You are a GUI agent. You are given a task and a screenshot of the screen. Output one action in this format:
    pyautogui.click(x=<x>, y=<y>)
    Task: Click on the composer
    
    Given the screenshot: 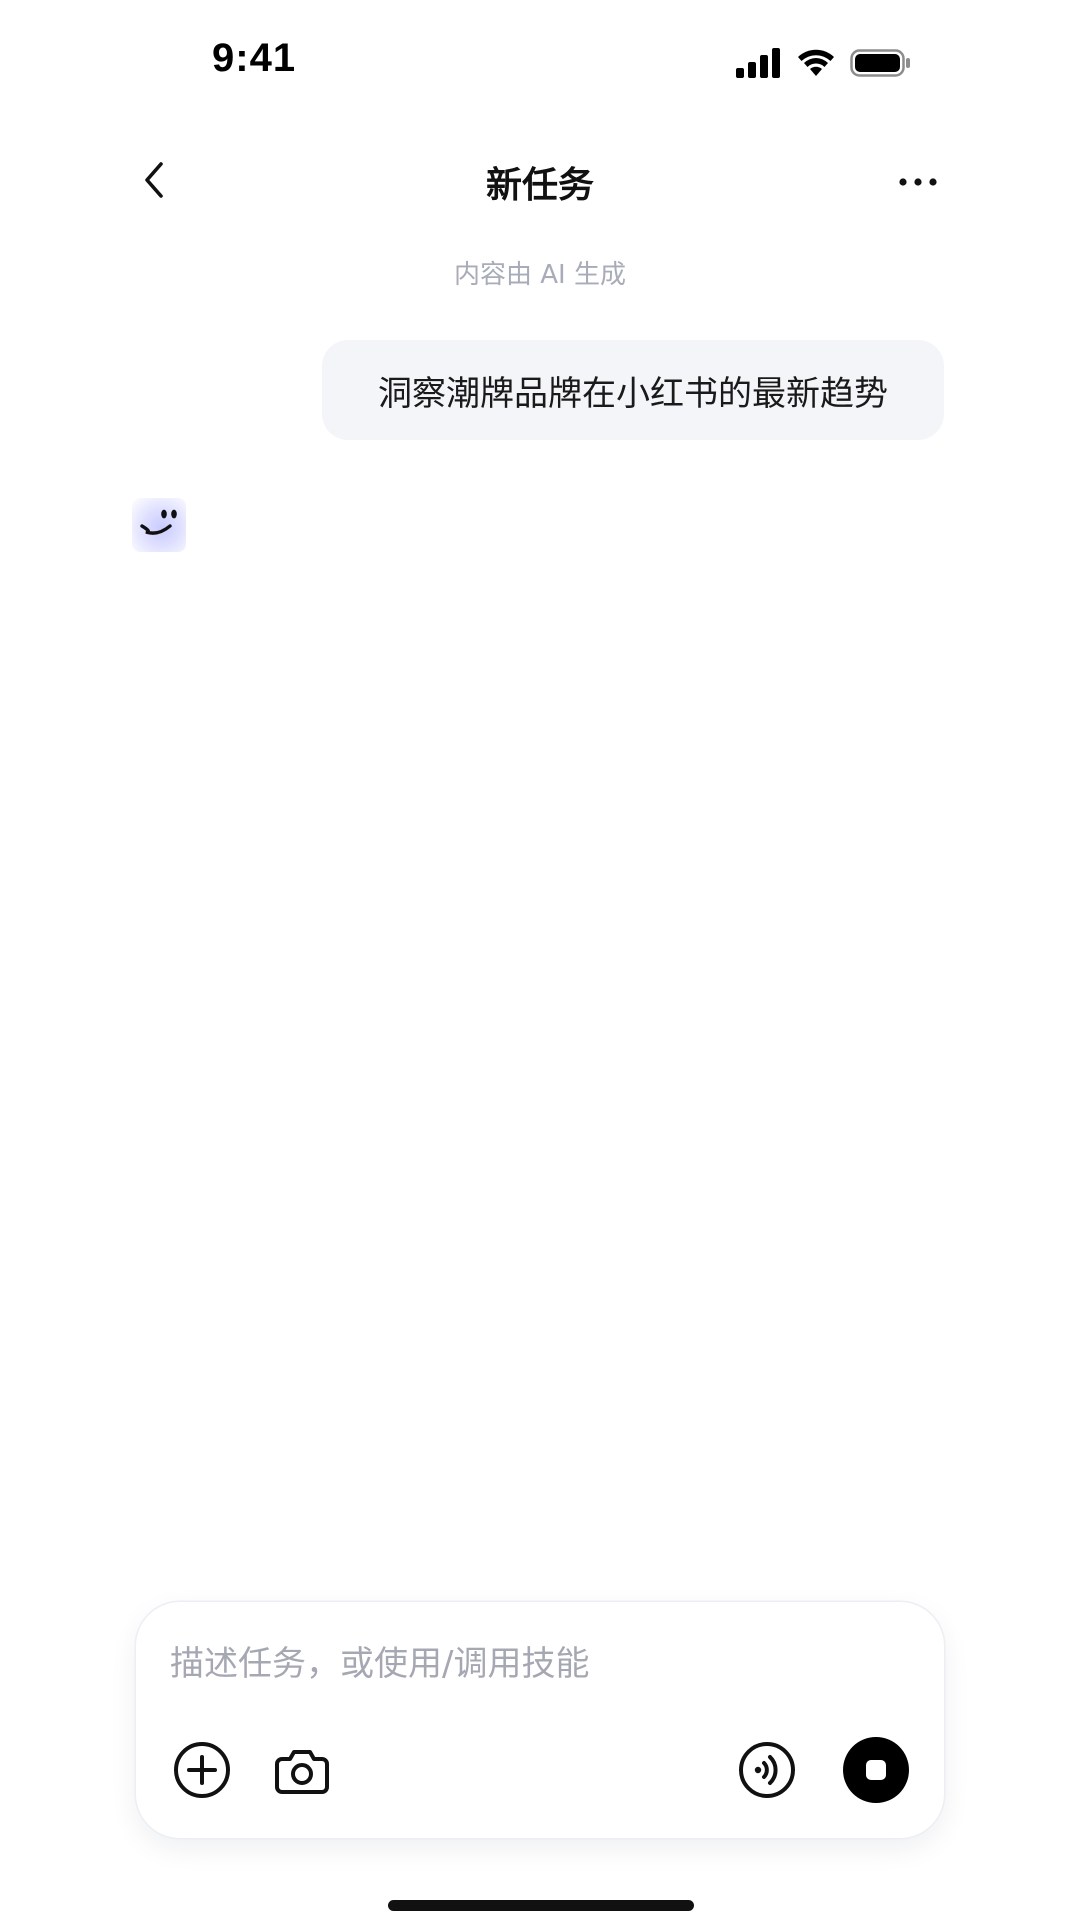 What is the action you would take?
    pyautogui.click(x=540, y=1720)
    